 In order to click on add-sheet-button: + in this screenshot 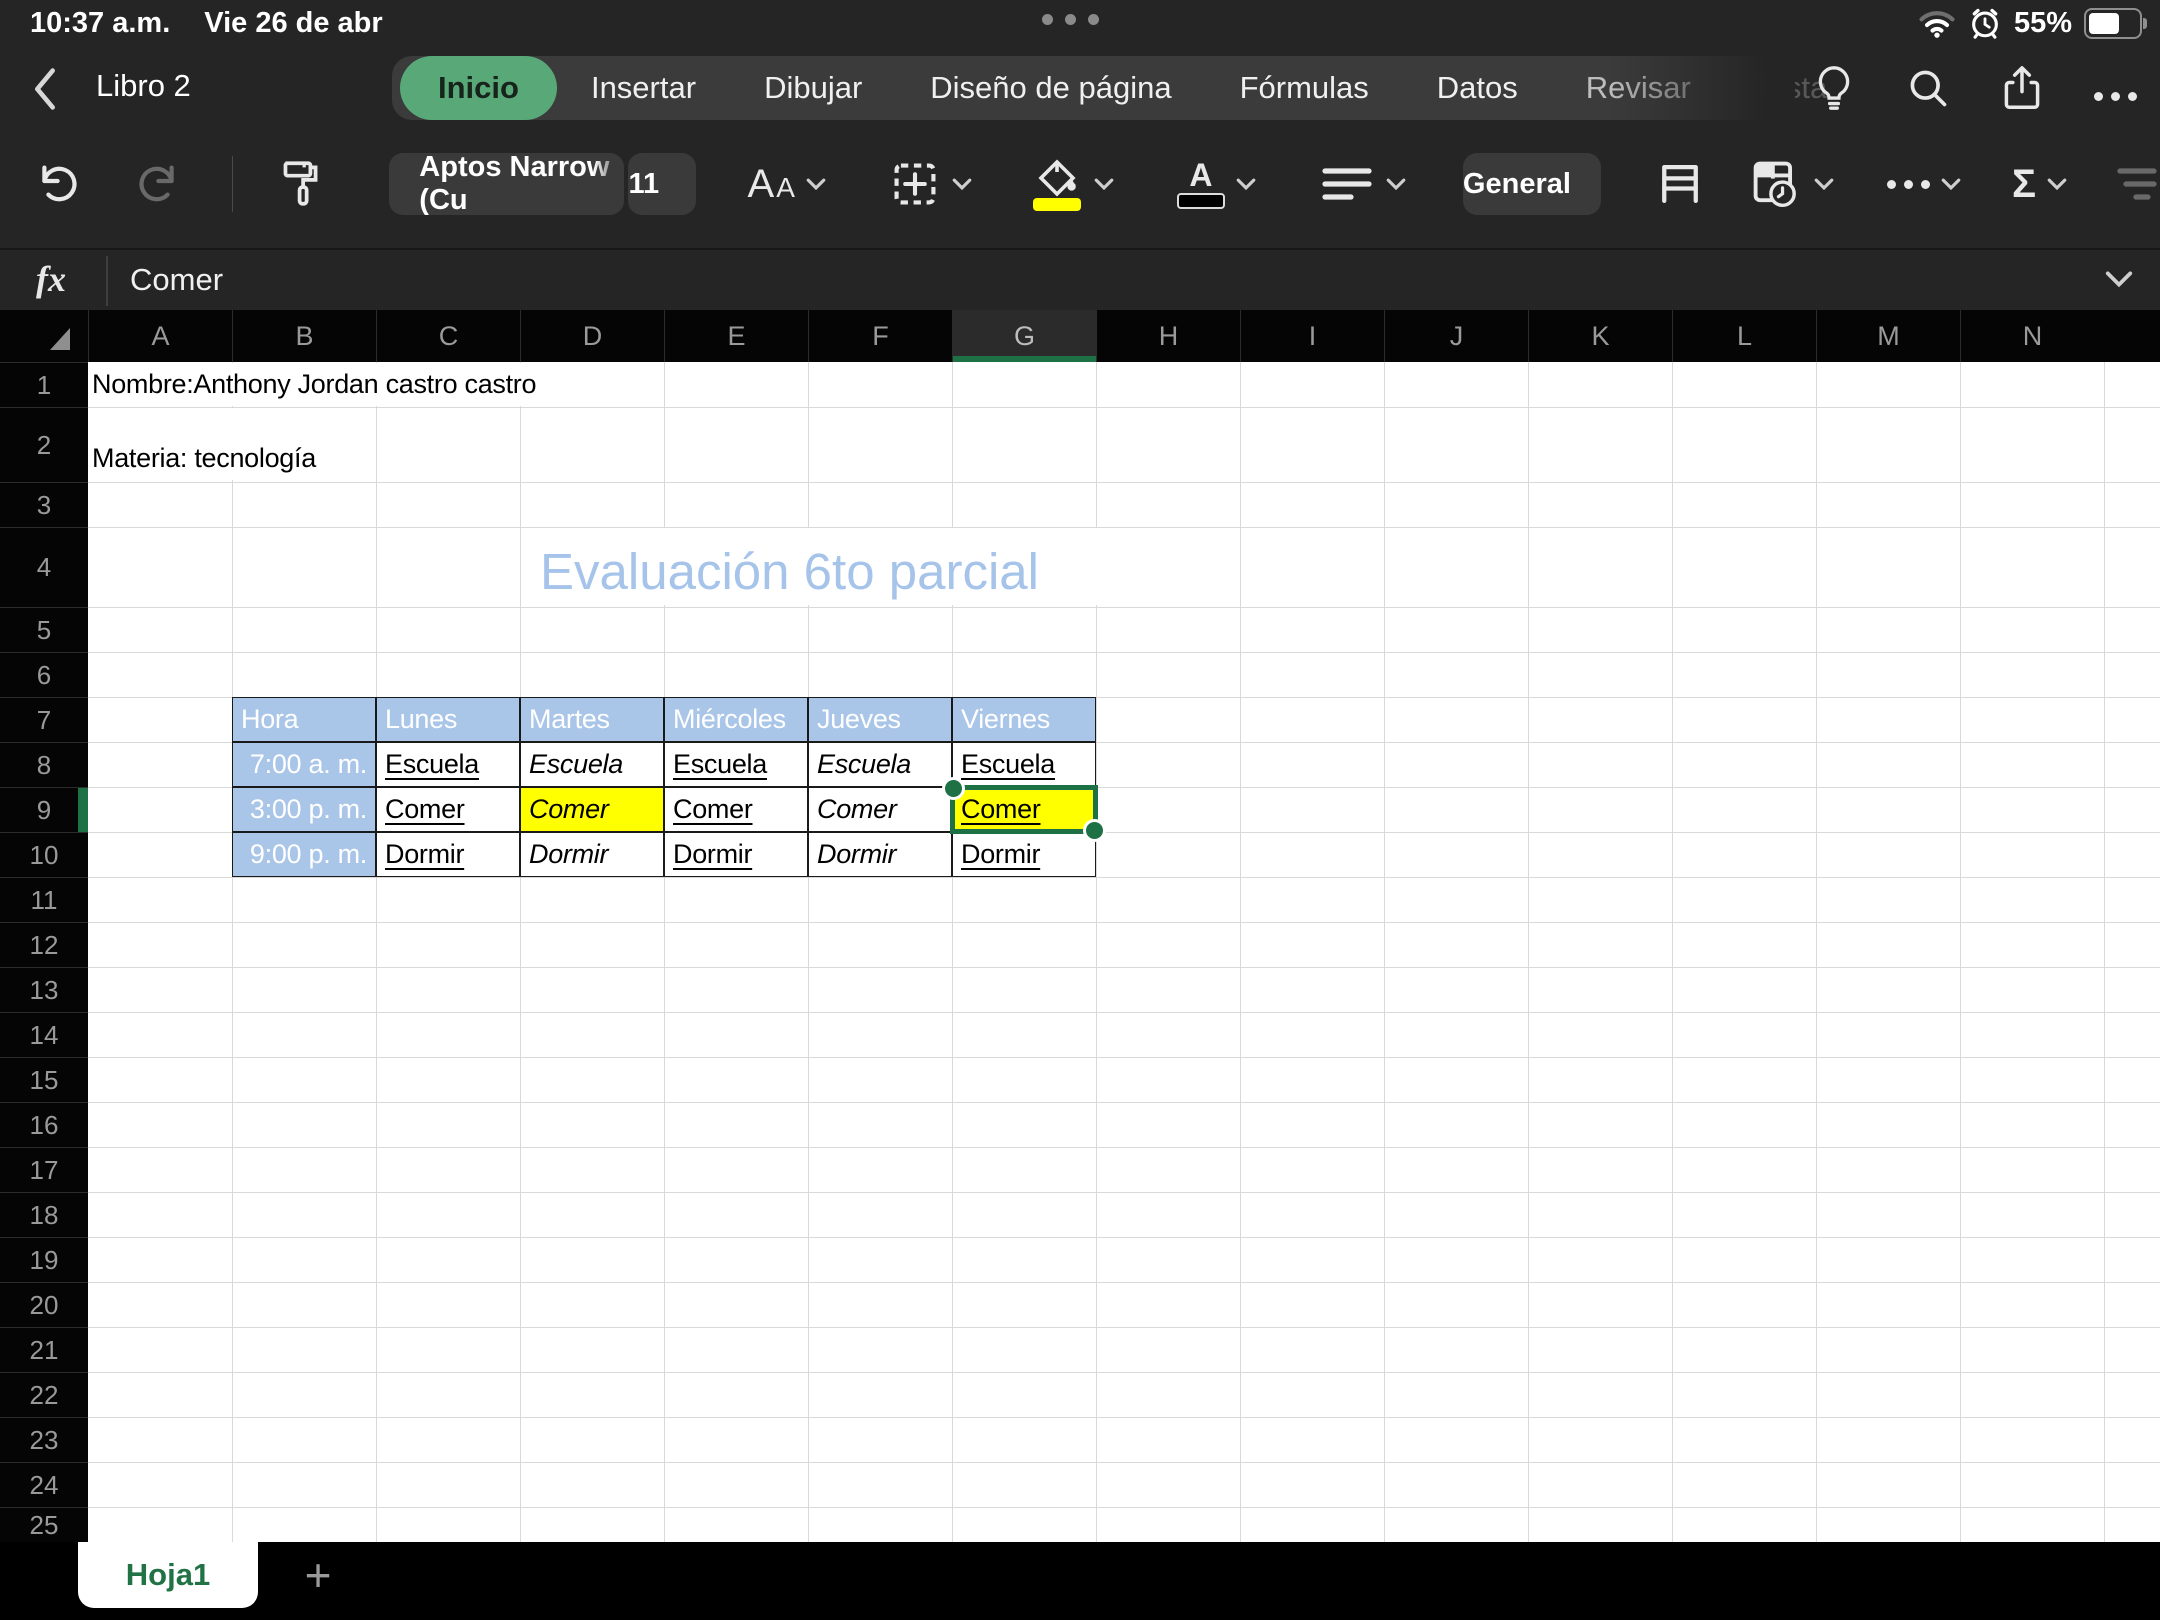, I will do `click(318, 1575)`.